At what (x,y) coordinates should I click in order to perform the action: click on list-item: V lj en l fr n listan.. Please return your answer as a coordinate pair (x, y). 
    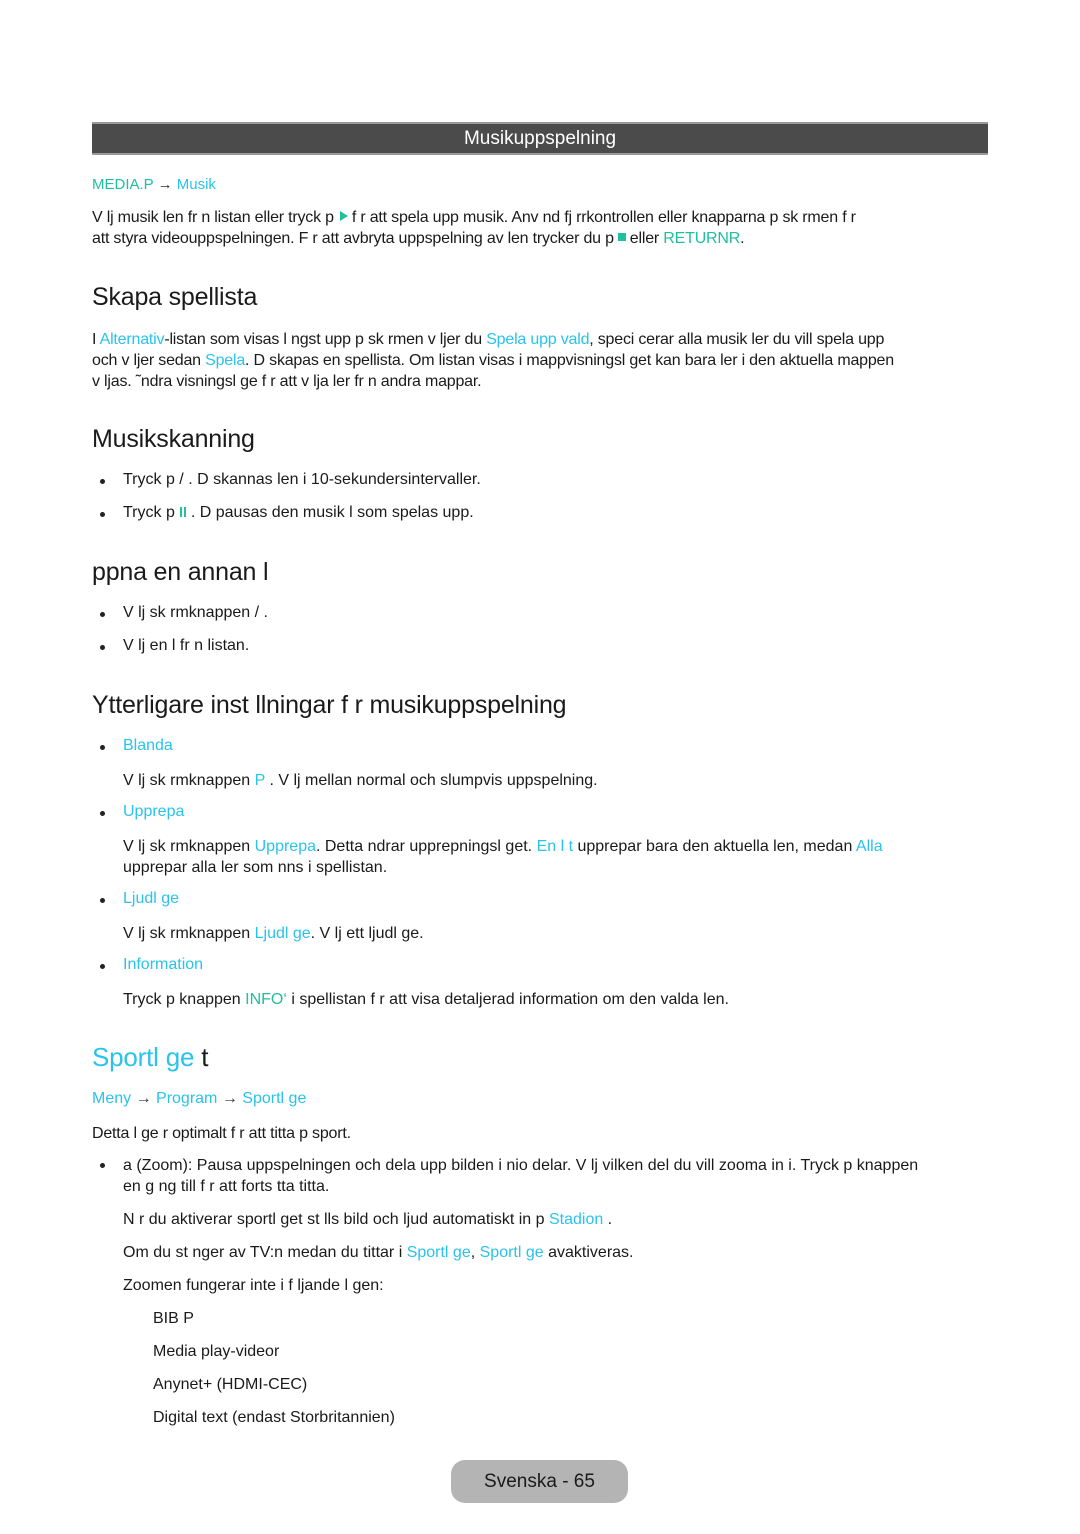
    Looking at the image, I should click on (540, 647).